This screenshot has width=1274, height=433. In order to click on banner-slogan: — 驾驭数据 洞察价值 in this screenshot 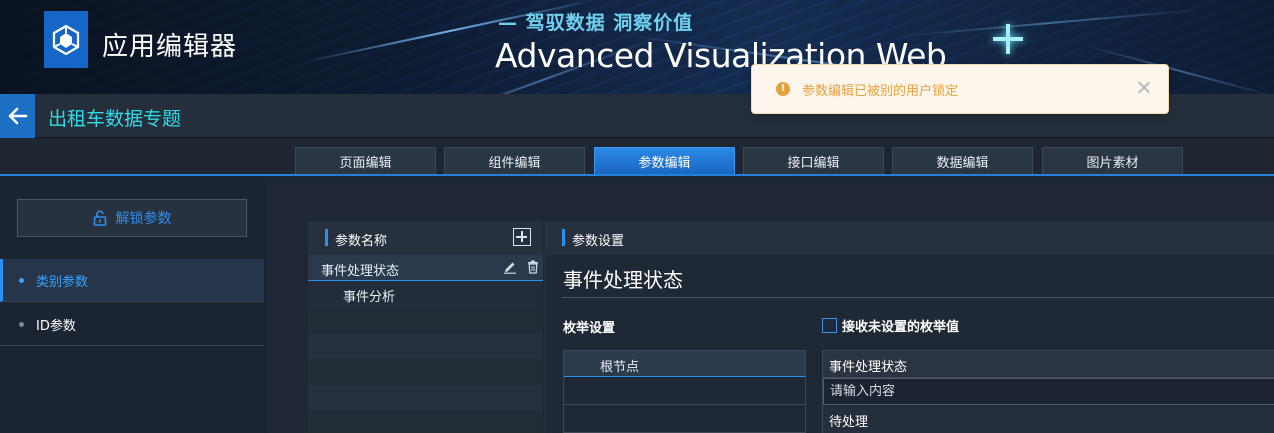, I will do `click(596, 23)`.